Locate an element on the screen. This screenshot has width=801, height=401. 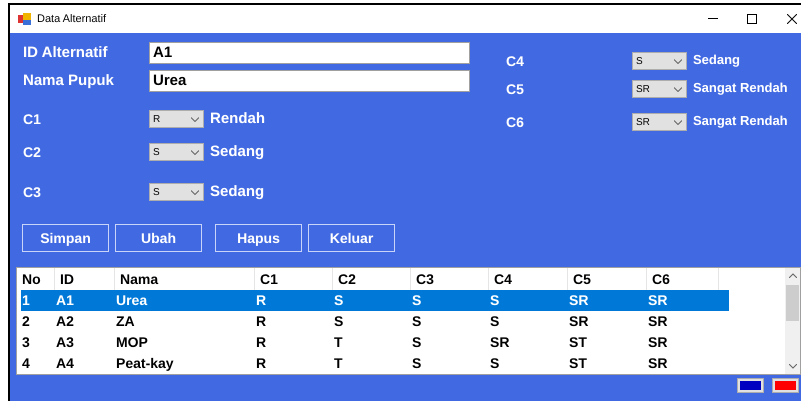
table-cell-text: A1 is located at coordinates (65, 300).